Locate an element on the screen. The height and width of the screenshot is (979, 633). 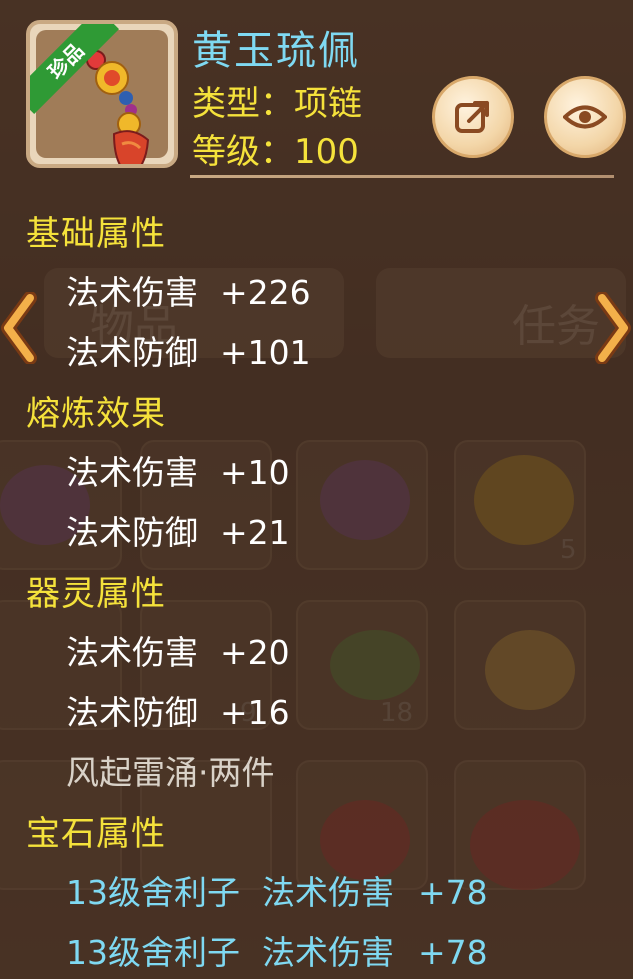
stat-value: +21 is located at coordinates (255, 532).